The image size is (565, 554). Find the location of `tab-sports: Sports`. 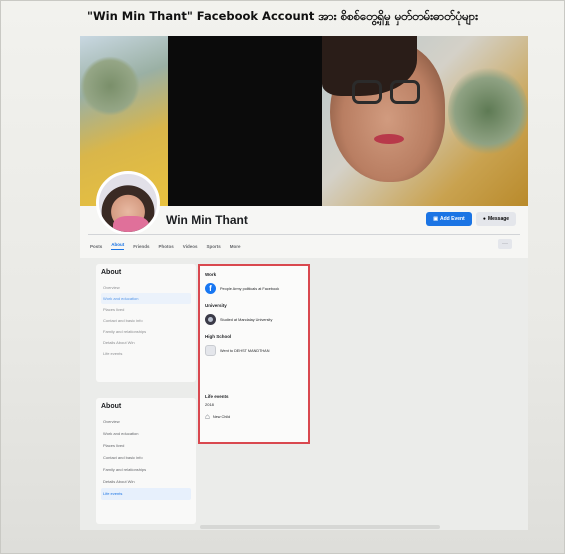

tab-sports: Sports is located at coordinates (213, 246).